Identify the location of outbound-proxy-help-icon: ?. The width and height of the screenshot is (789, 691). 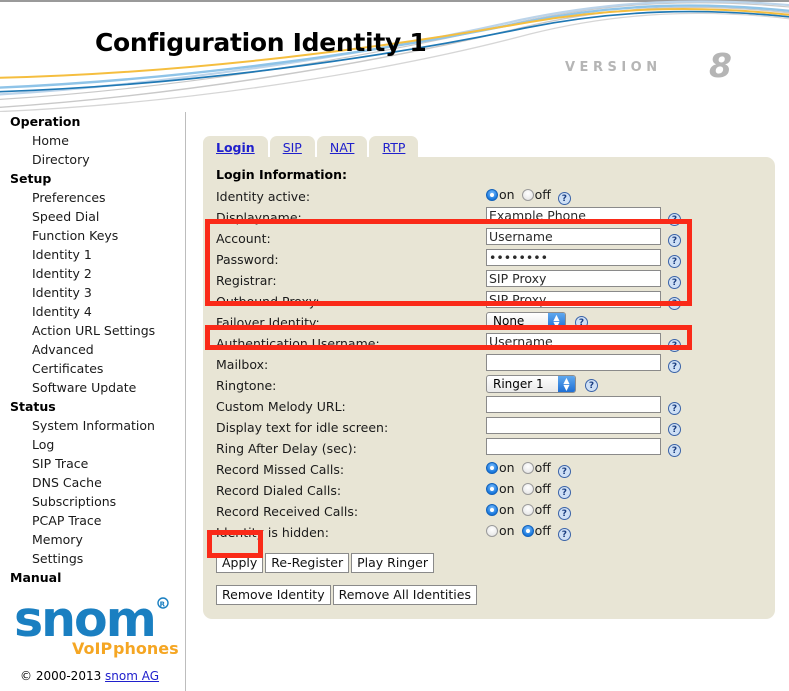
(674, 303).